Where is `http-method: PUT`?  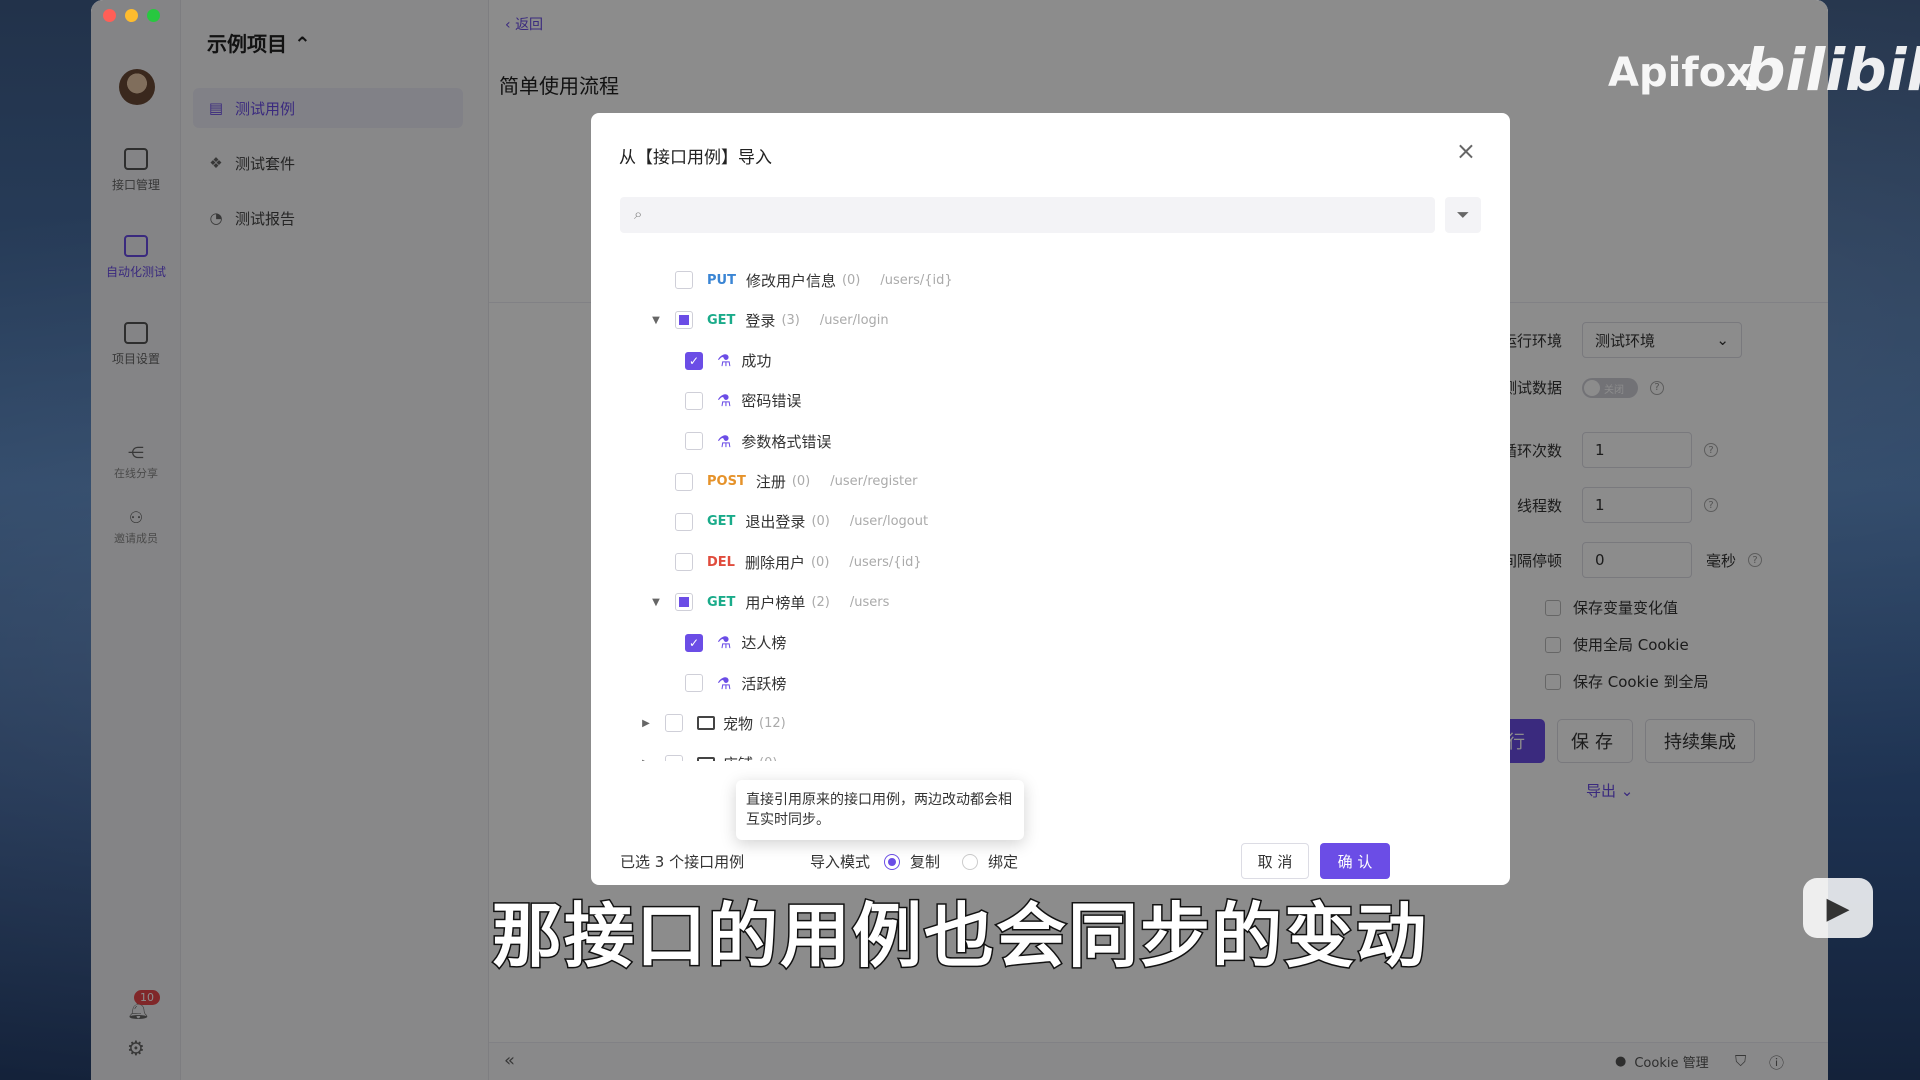
http-method: PUT is located at coordinates (721, 280).